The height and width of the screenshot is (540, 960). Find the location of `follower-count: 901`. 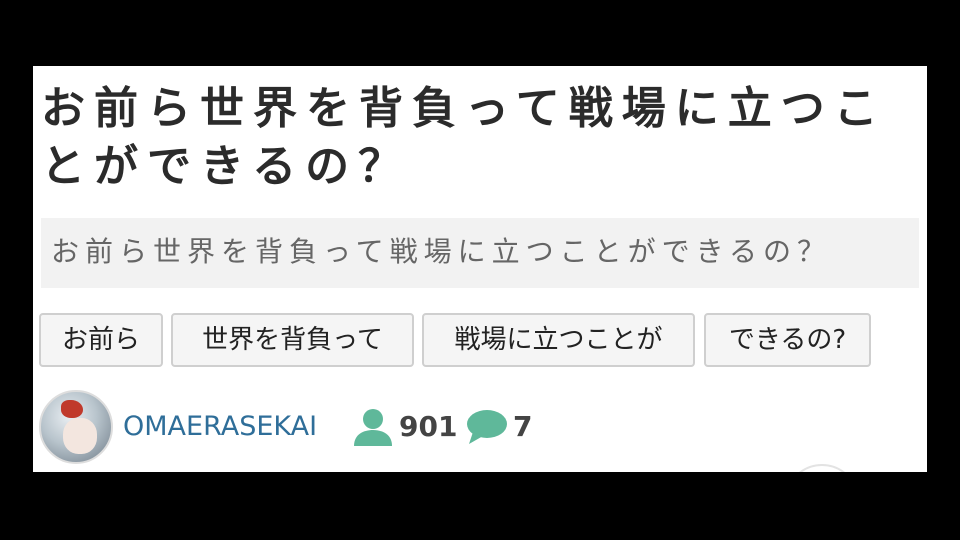

follower-count: 901 is located at coordinates (428, 426).